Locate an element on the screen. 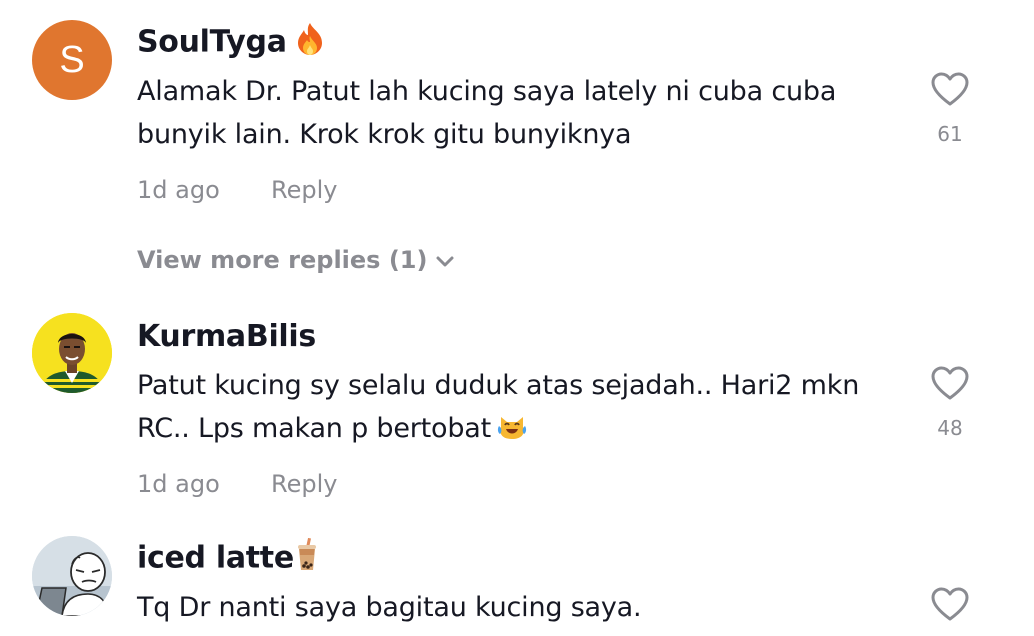  view-more-replies-button: View more replies (1) is located at coordinates (296, 260).